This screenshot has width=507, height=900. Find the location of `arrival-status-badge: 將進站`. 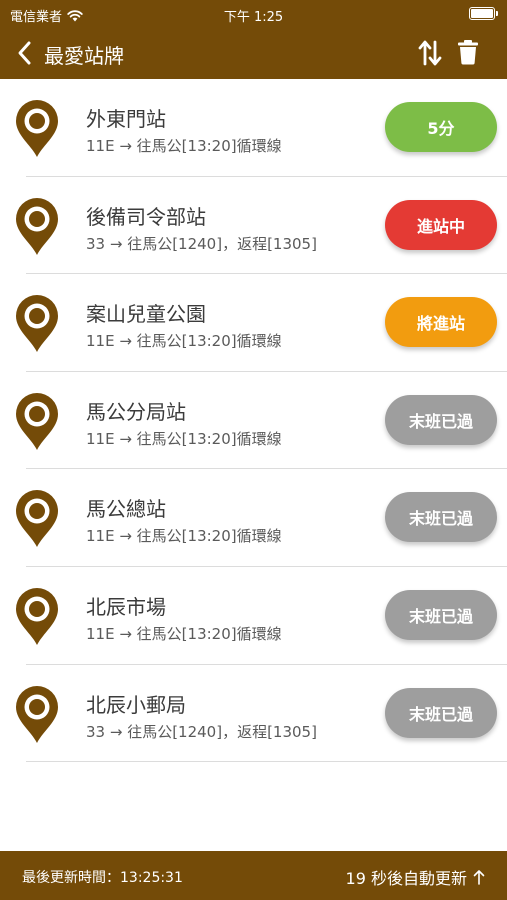

arrival-status-badge: 將進站 is located at coordinates (441, 322).